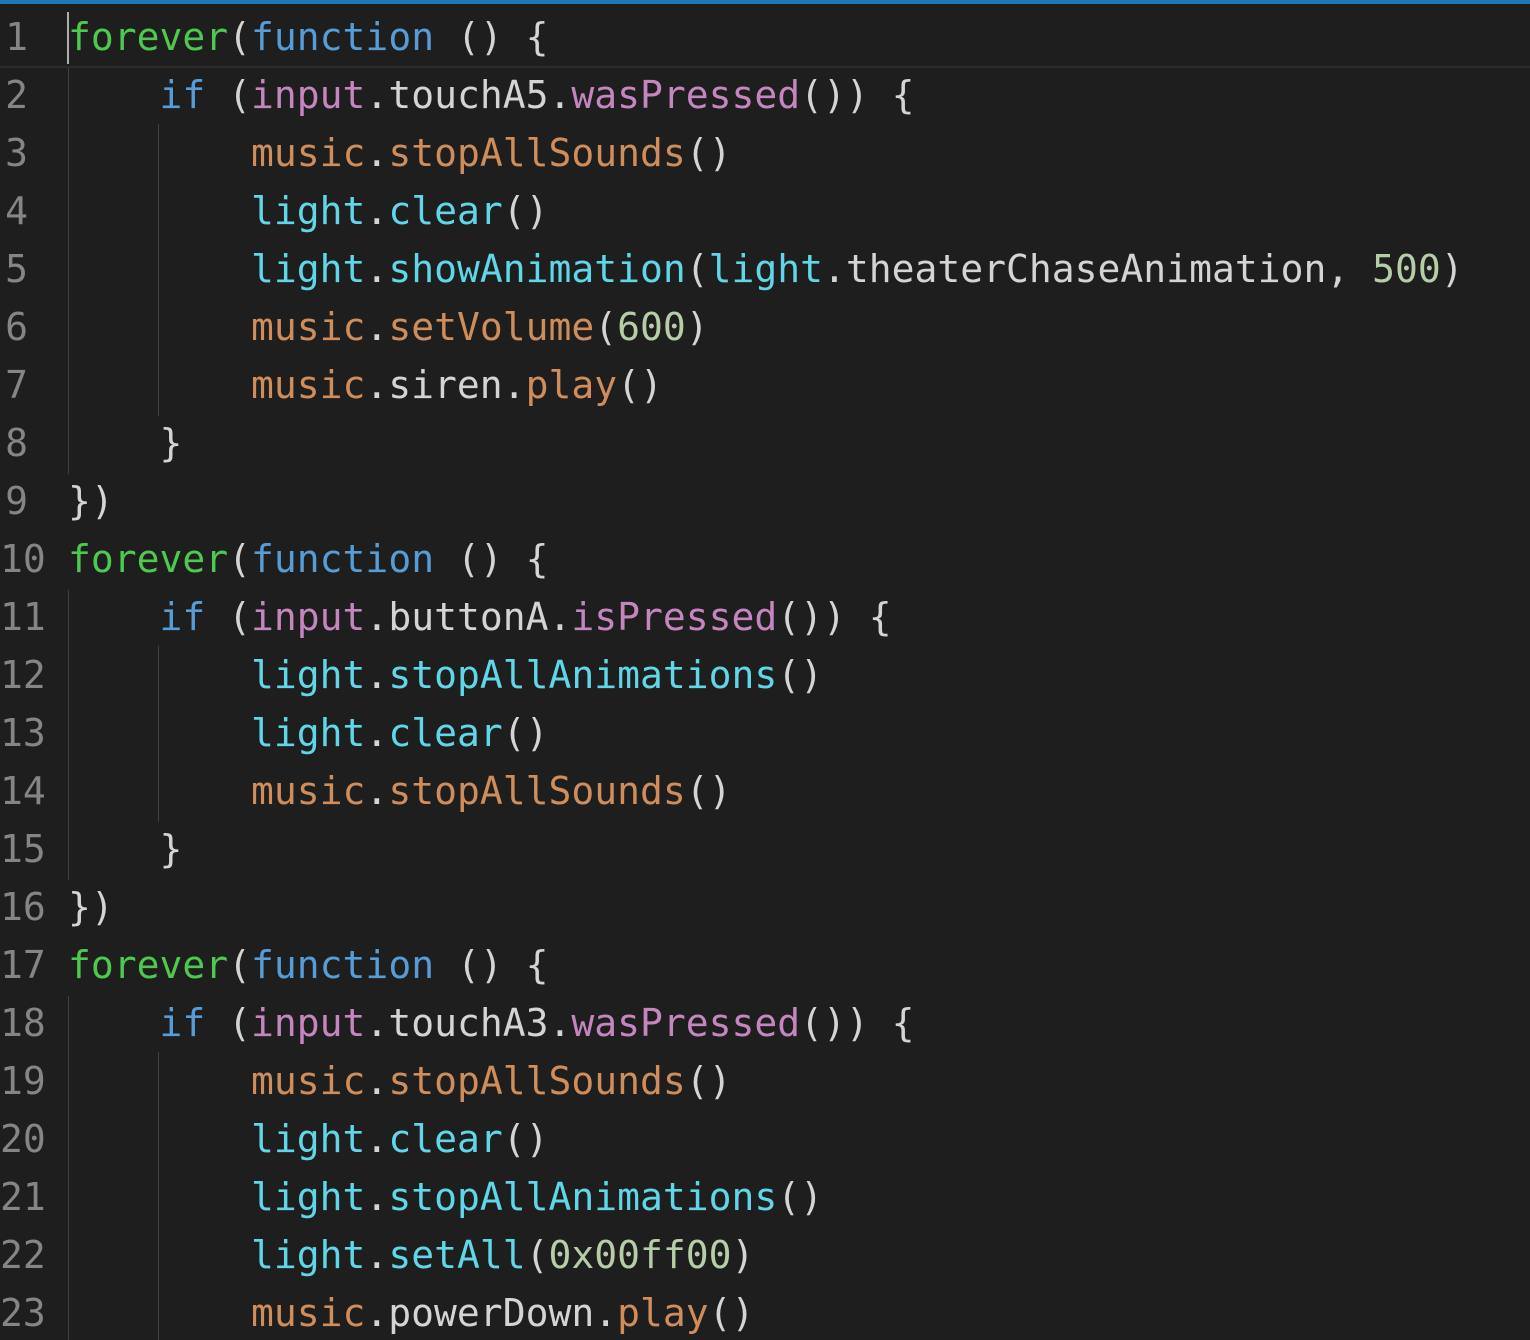 This screenshot has width=1530, height=1340. Describe the element at coordinates (14, 385) in the screenshot. I see `line-number: 7` at that location.